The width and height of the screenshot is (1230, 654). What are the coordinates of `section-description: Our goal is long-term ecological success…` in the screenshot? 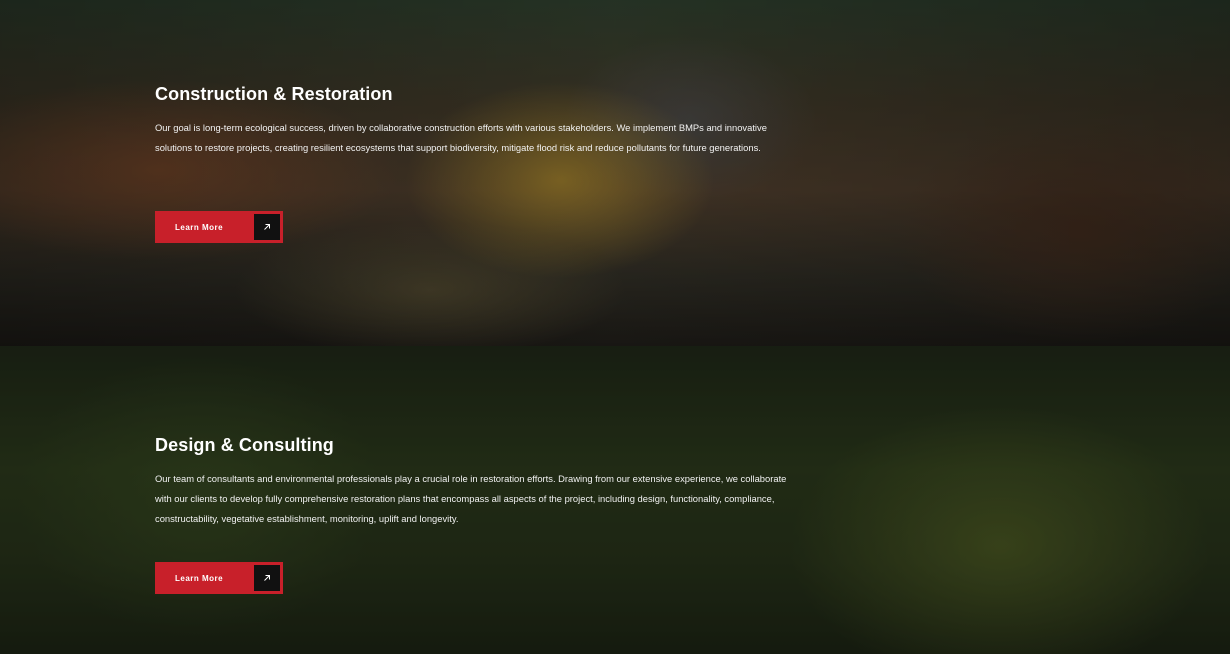 It's located at (461, 137).